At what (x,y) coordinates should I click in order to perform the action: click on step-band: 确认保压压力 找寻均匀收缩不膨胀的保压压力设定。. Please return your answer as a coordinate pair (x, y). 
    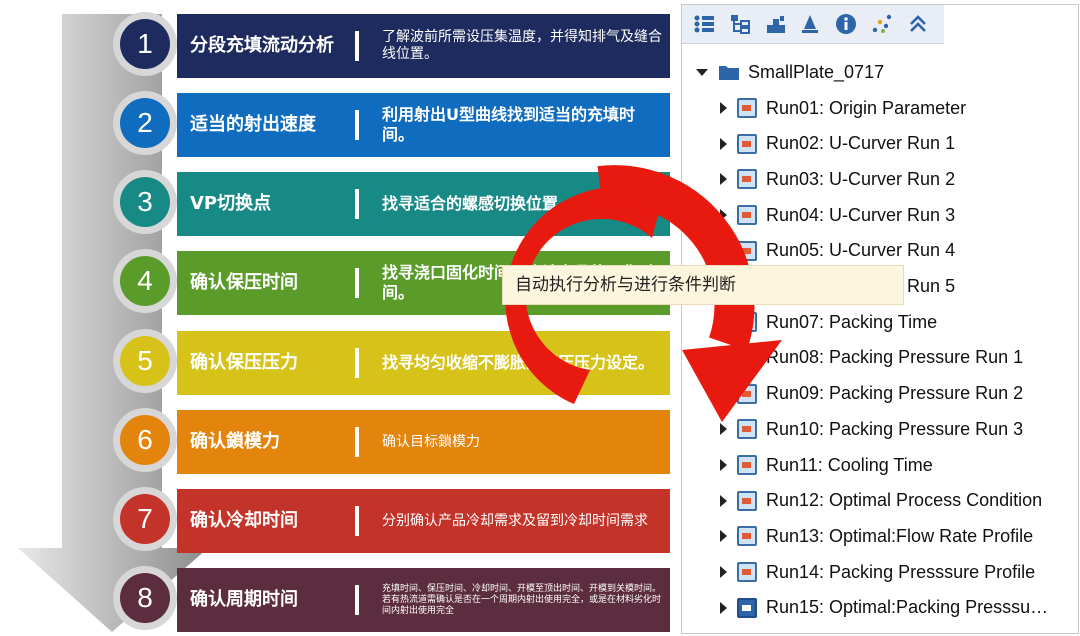
    Looking at the image, I should click on (423, 363).